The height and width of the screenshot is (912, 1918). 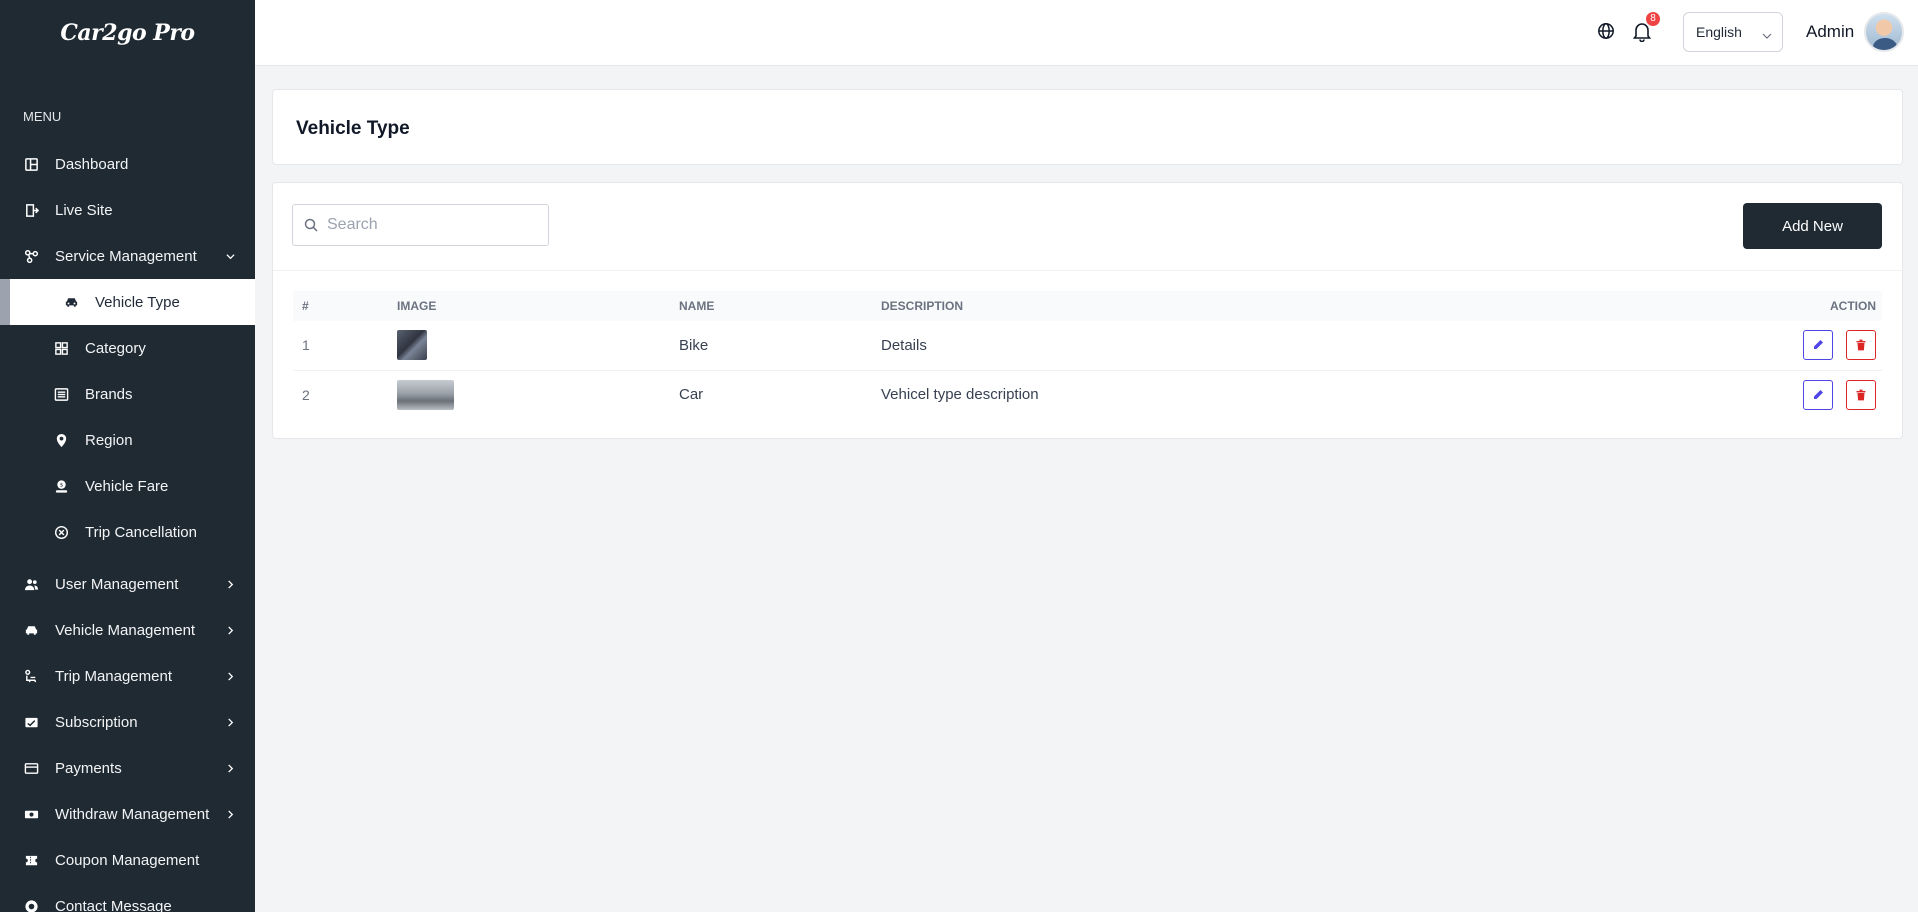 What do you see at coordinates (427, 225) in the screenshot?
I see `search-input` at bounding box center [427, 225].